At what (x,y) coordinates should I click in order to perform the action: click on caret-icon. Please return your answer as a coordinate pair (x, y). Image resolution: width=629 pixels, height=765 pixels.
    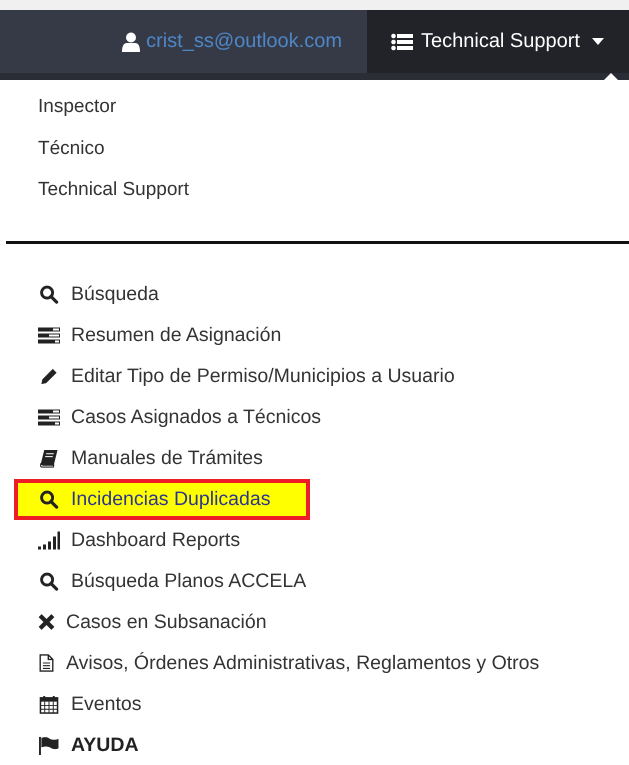
    Looking at the image, I should click on (598, 41).